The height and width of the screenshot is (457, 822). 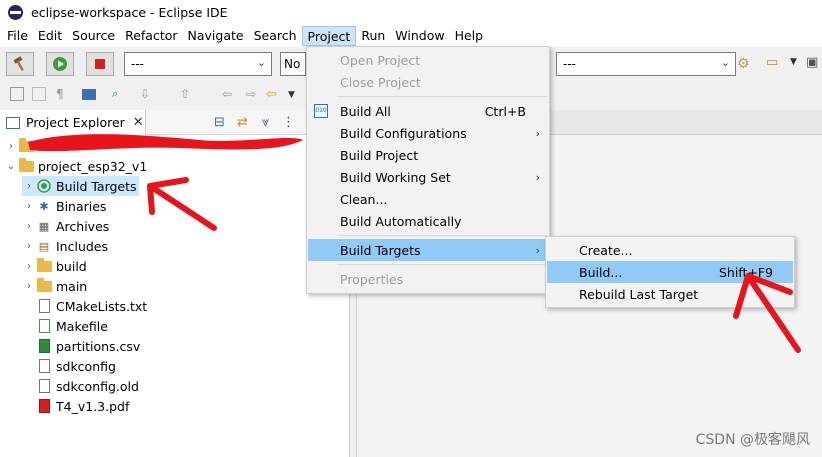 I want to click on launch-target-combo: --- ⌄, so click(x=646, y=64).